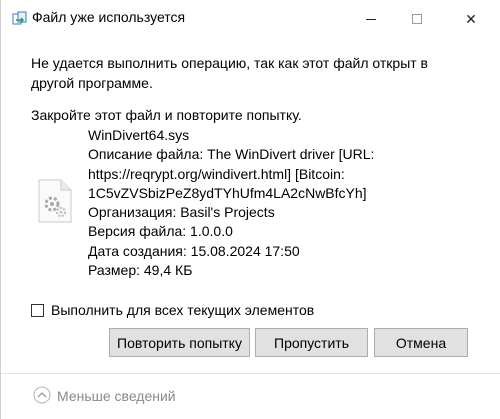 This screenshot has width=500, height=419. I want to click on file-description-line: 1C5vZVSbizPeZ8ydTYhUfm4LA2cNwBfcYh], so click(227, 192).